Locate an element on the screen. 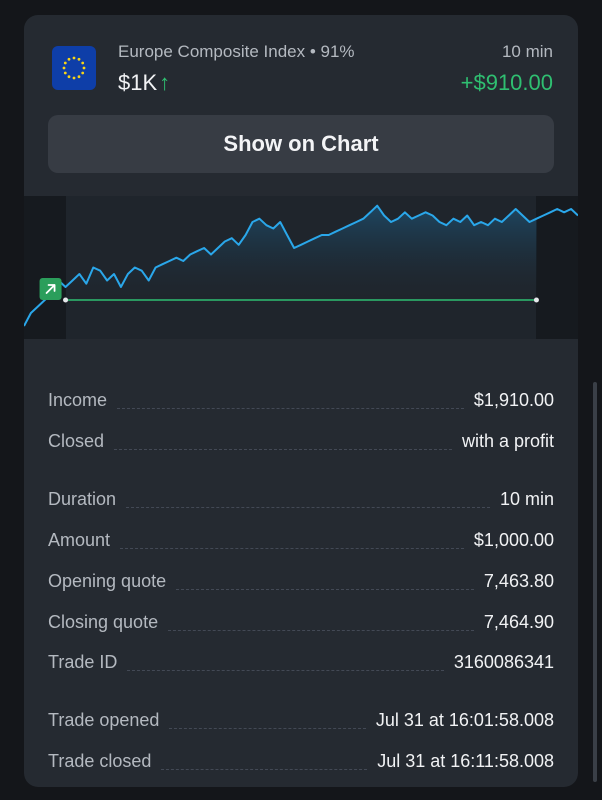  amount-label: Amount is located at coordinates (79, 540).